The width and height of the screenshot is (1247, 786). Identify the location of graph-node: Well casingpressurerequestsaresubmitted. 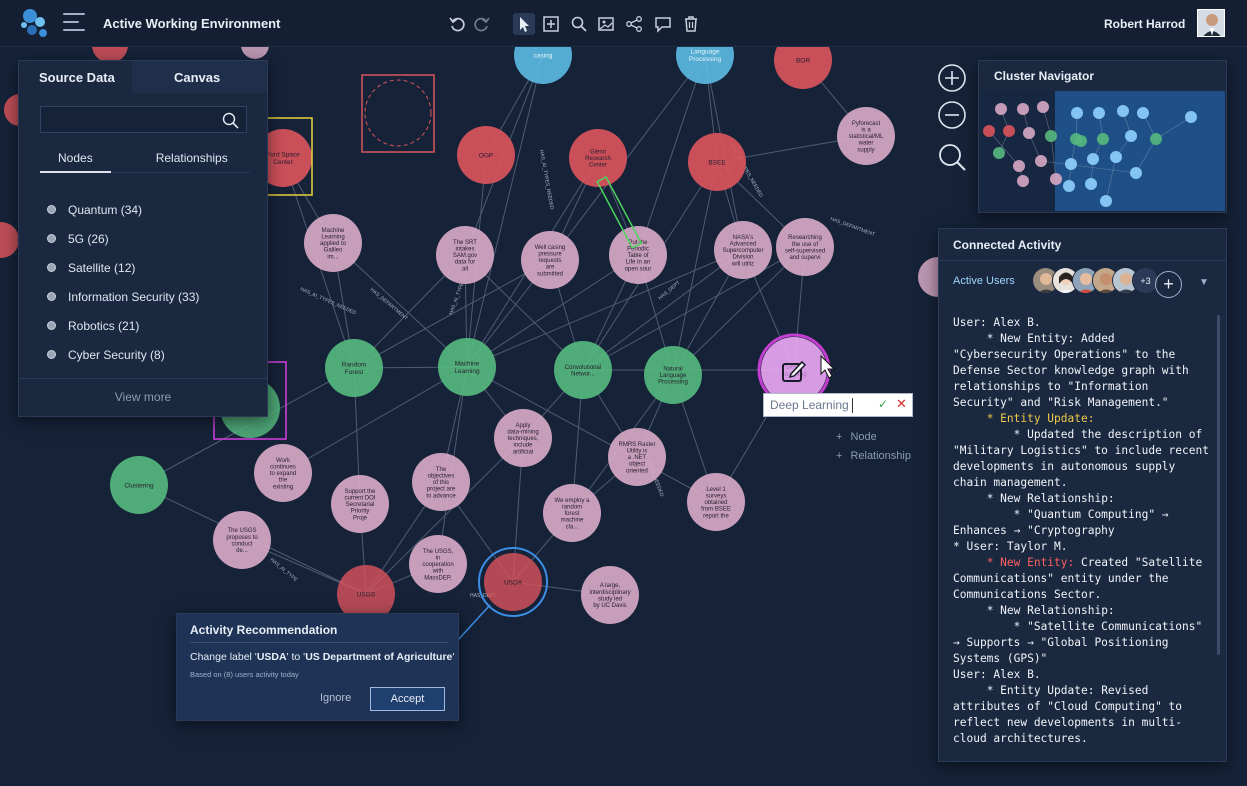
(550, 260).